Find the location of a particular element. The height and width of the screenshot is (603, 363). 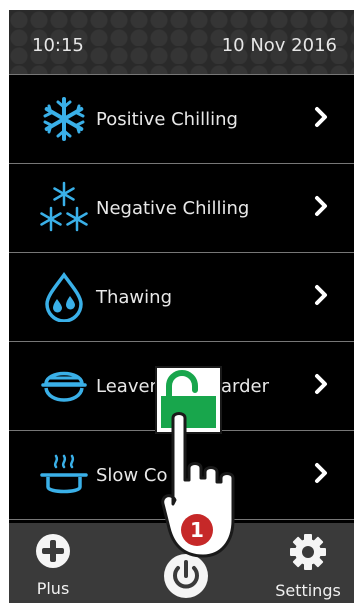

menu-item-thawing: Thawing is located at coordinates (181, 297).